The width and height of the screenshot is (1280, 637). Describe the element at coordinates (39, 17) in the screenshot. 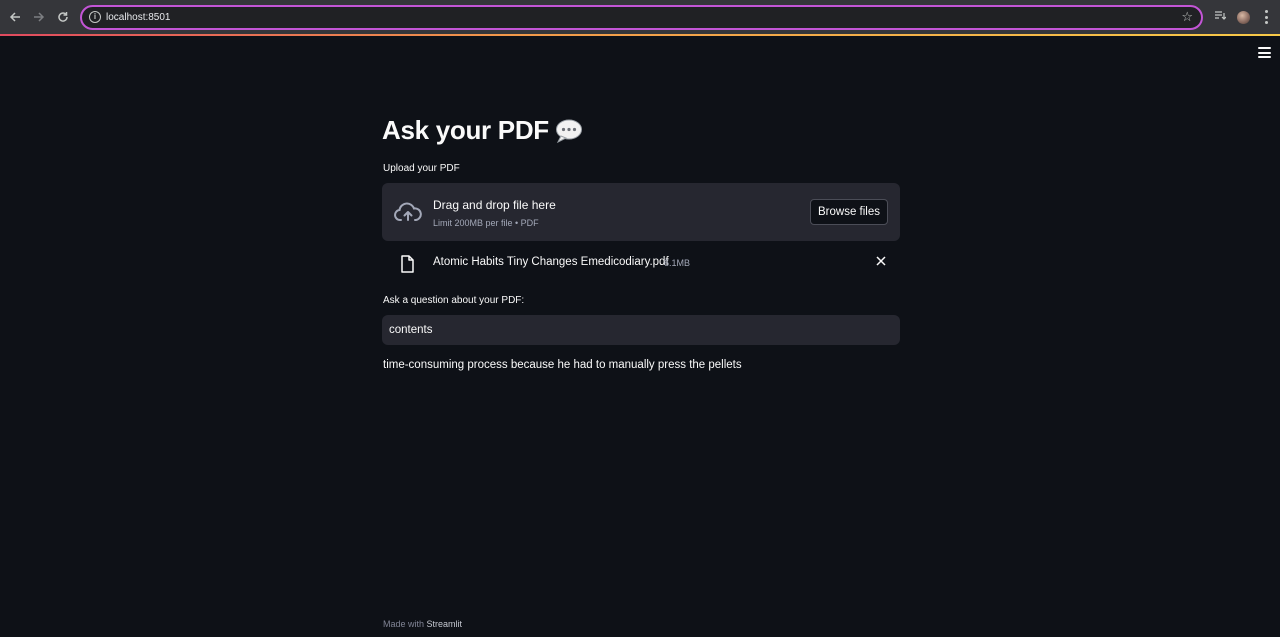

I see `forward-icon` at that location.